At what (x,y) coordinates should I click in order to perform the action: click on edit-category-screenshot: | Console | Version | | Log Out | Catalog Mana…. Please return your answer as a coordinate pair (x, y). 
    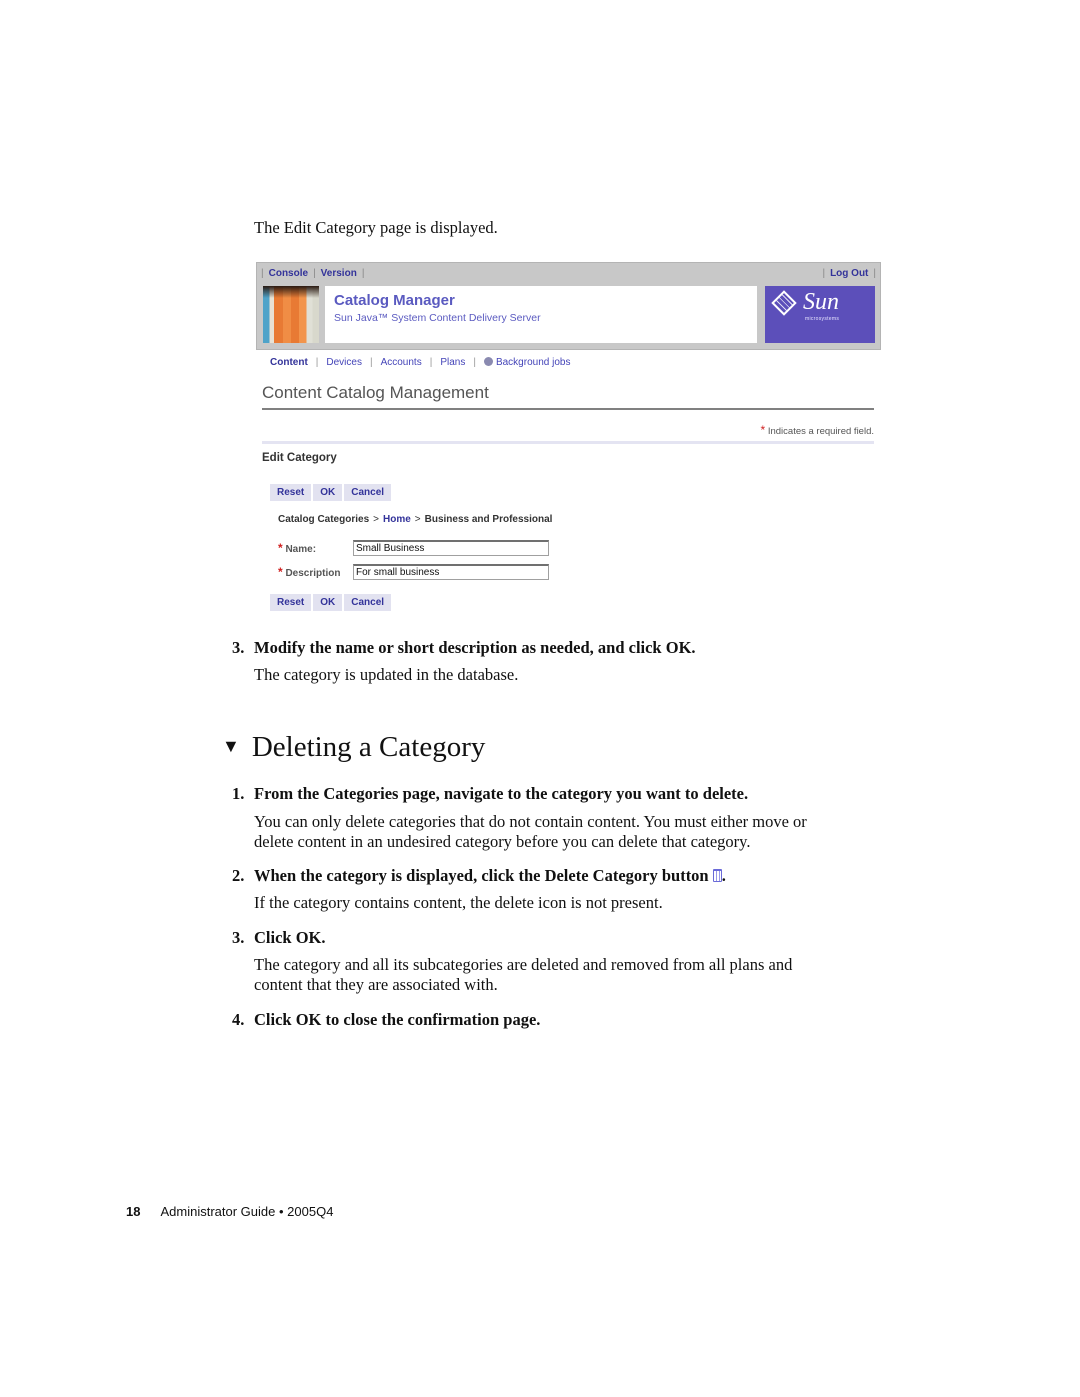
    Looking at the image, I should click on (568, 438).